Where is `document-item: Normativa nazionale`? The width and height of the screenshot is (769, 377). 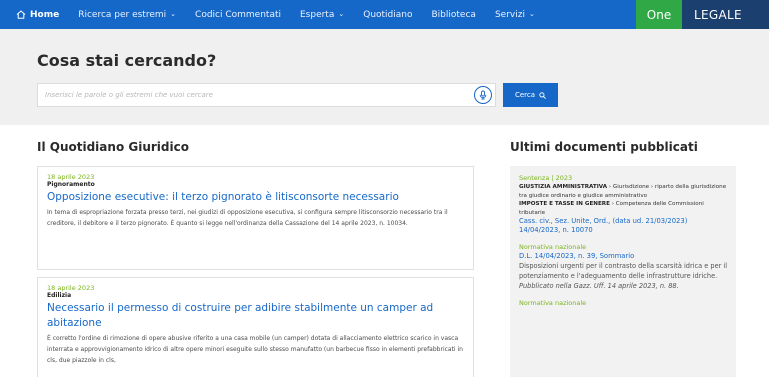
document-item: Normativa nazionale is located at coordinates (623, 303).